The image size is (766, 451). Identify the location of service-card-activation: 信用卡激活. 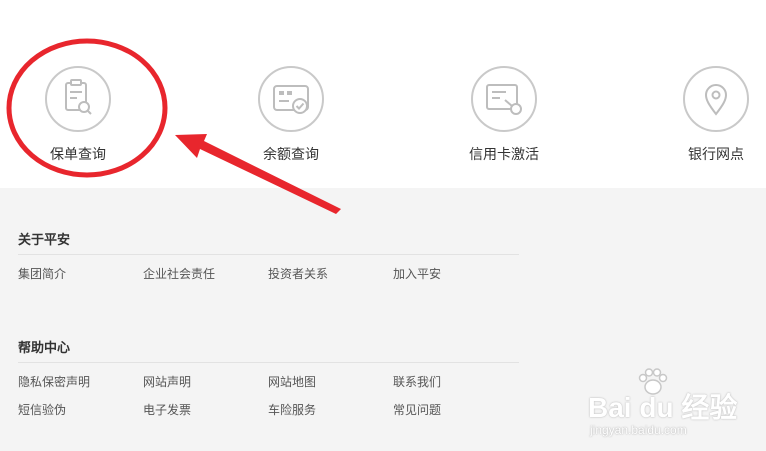
(504, 114).